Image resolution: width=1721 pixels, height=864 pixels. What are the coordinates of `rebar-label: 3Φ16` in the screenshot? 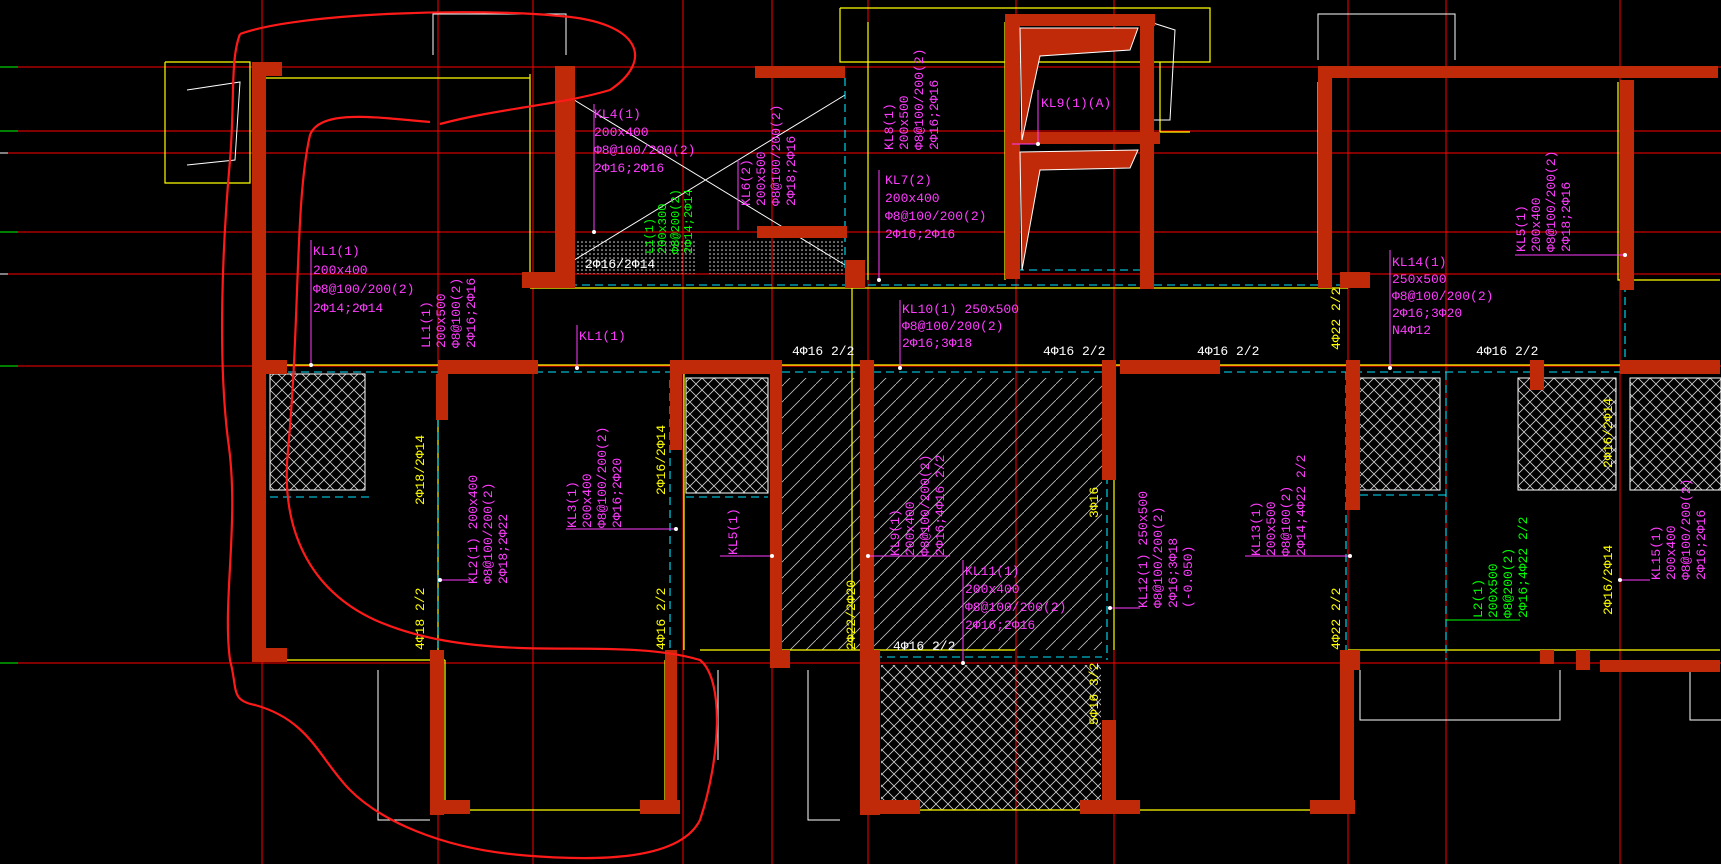 It's located at (1094, 502).